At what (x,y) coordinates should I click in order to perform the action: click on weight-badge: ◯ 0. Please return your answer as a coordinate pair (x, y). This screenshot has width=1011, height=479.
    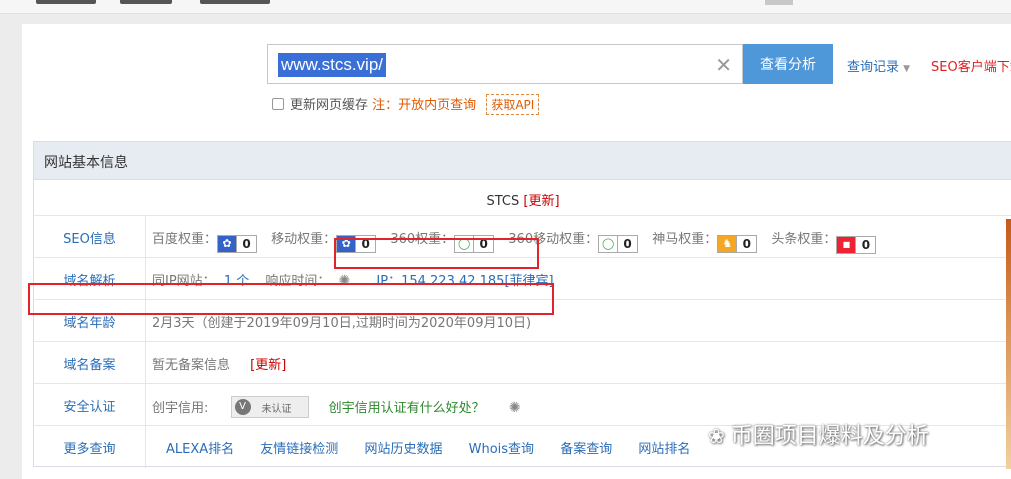
    Looking at the image, I should click on (618, 244).